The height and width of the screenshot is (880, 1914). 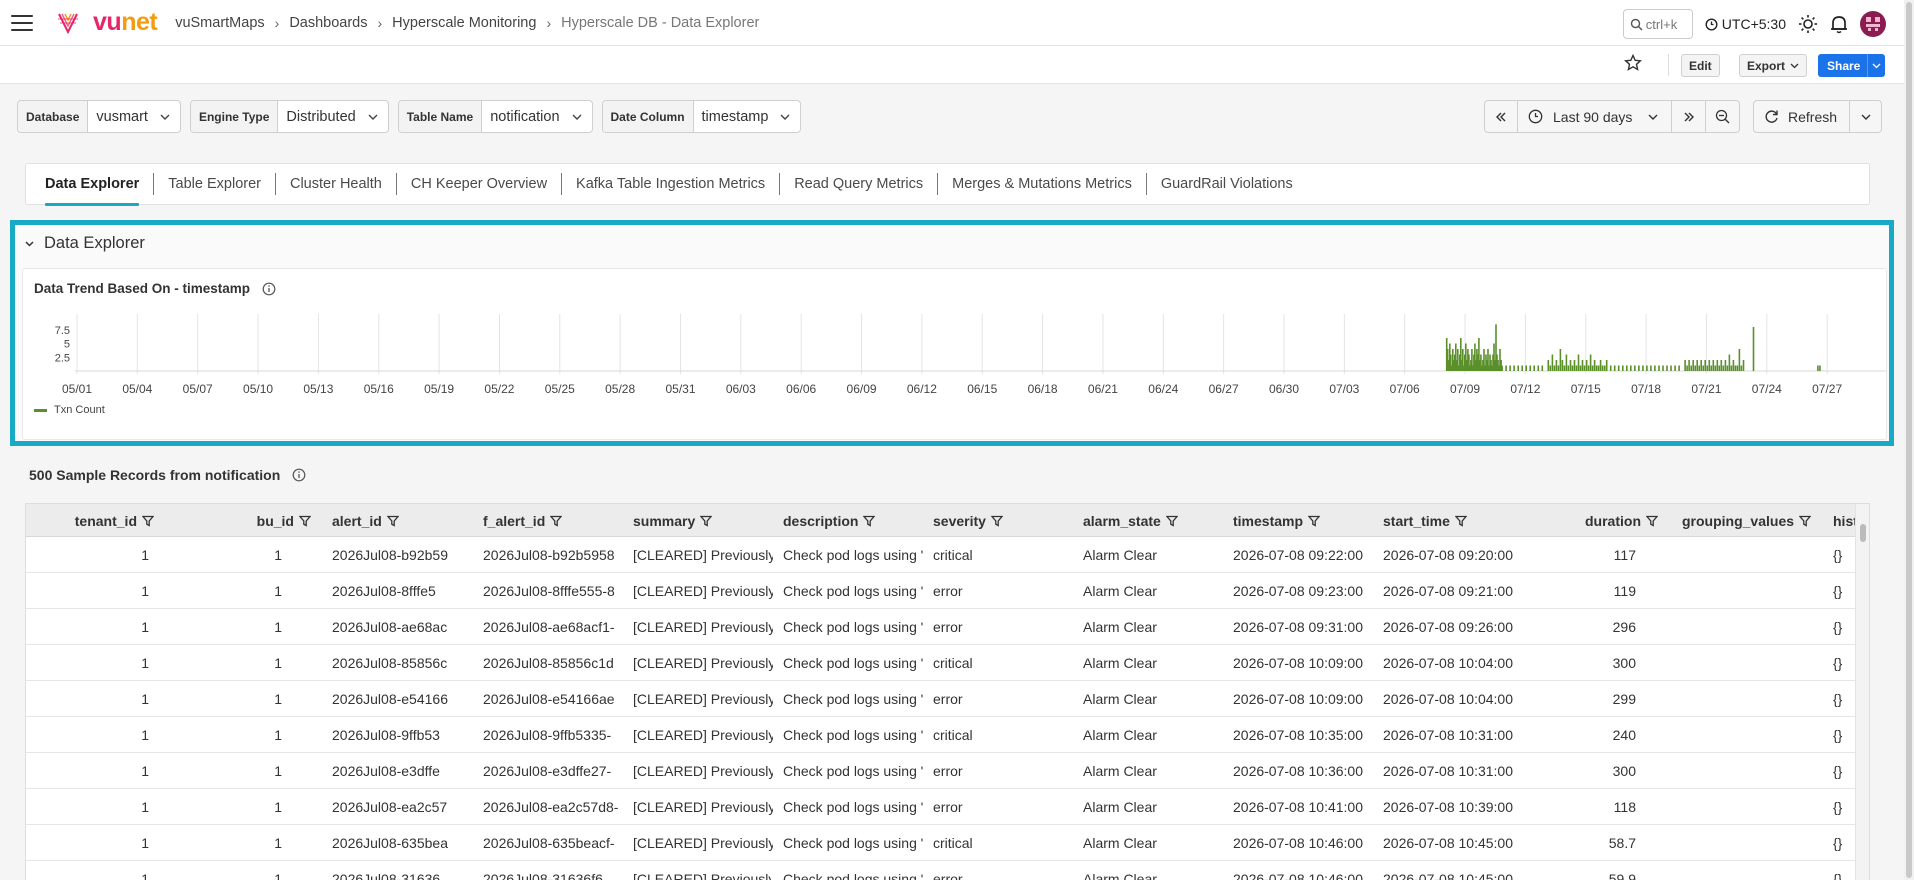 I want to click on zoom-out-button, so click(x=1723, y=116).